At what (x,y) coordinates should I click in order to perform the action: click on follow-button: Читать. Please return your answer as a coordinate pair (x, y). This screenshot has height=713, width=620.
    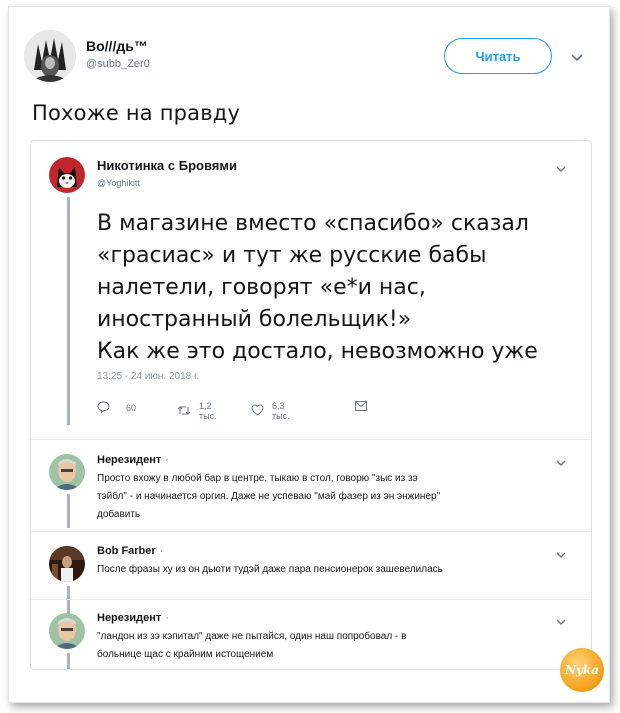
    Looking at the image, I should click on (498, 56).